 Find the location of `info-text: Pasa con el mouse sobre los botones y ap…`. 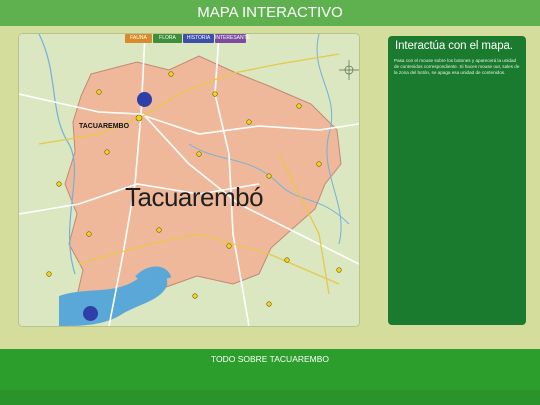

info-text: Pasa con el mouse sobre los botones y ap… is located at coordinates (457, 66).